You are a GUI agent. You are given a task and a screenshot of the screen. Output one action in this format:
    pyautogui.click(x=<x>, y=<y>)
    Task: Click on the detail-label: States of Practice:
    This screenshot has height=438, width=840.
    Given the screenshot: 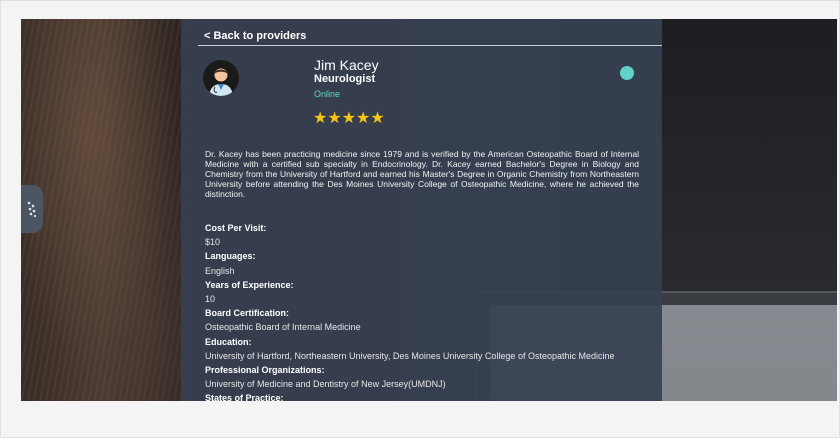 What is the action you would take?
    pyautogui.click(x=244, y=397)
    